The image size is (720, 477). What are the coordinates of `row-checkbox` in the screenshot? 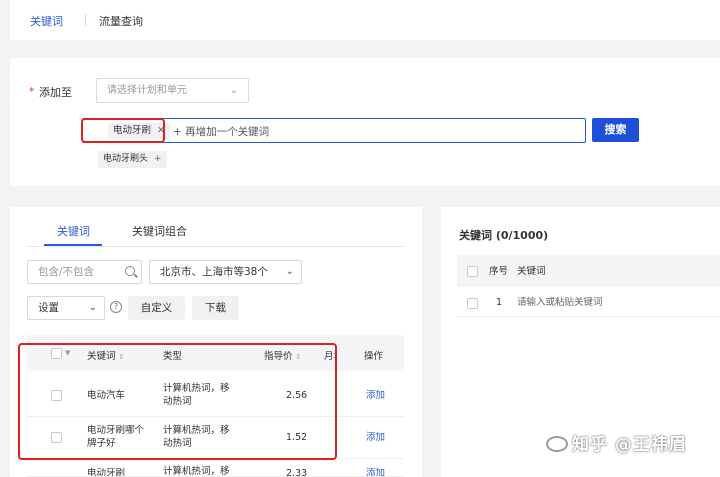 It's located at (472, 303).